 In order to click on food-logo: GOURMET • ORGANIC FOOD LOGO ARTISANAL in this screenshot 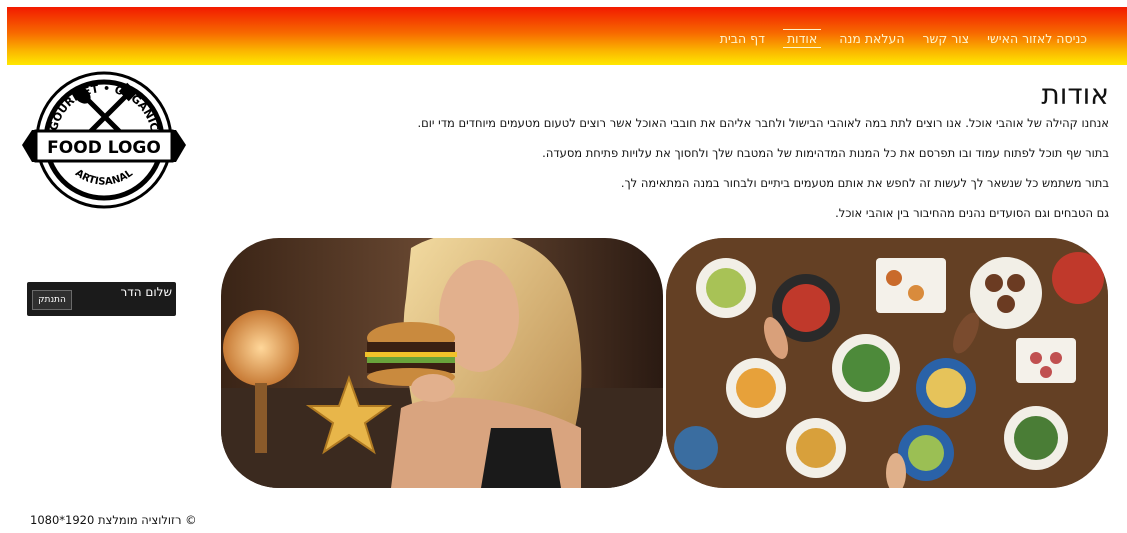, I will do `click(104, 139)`.